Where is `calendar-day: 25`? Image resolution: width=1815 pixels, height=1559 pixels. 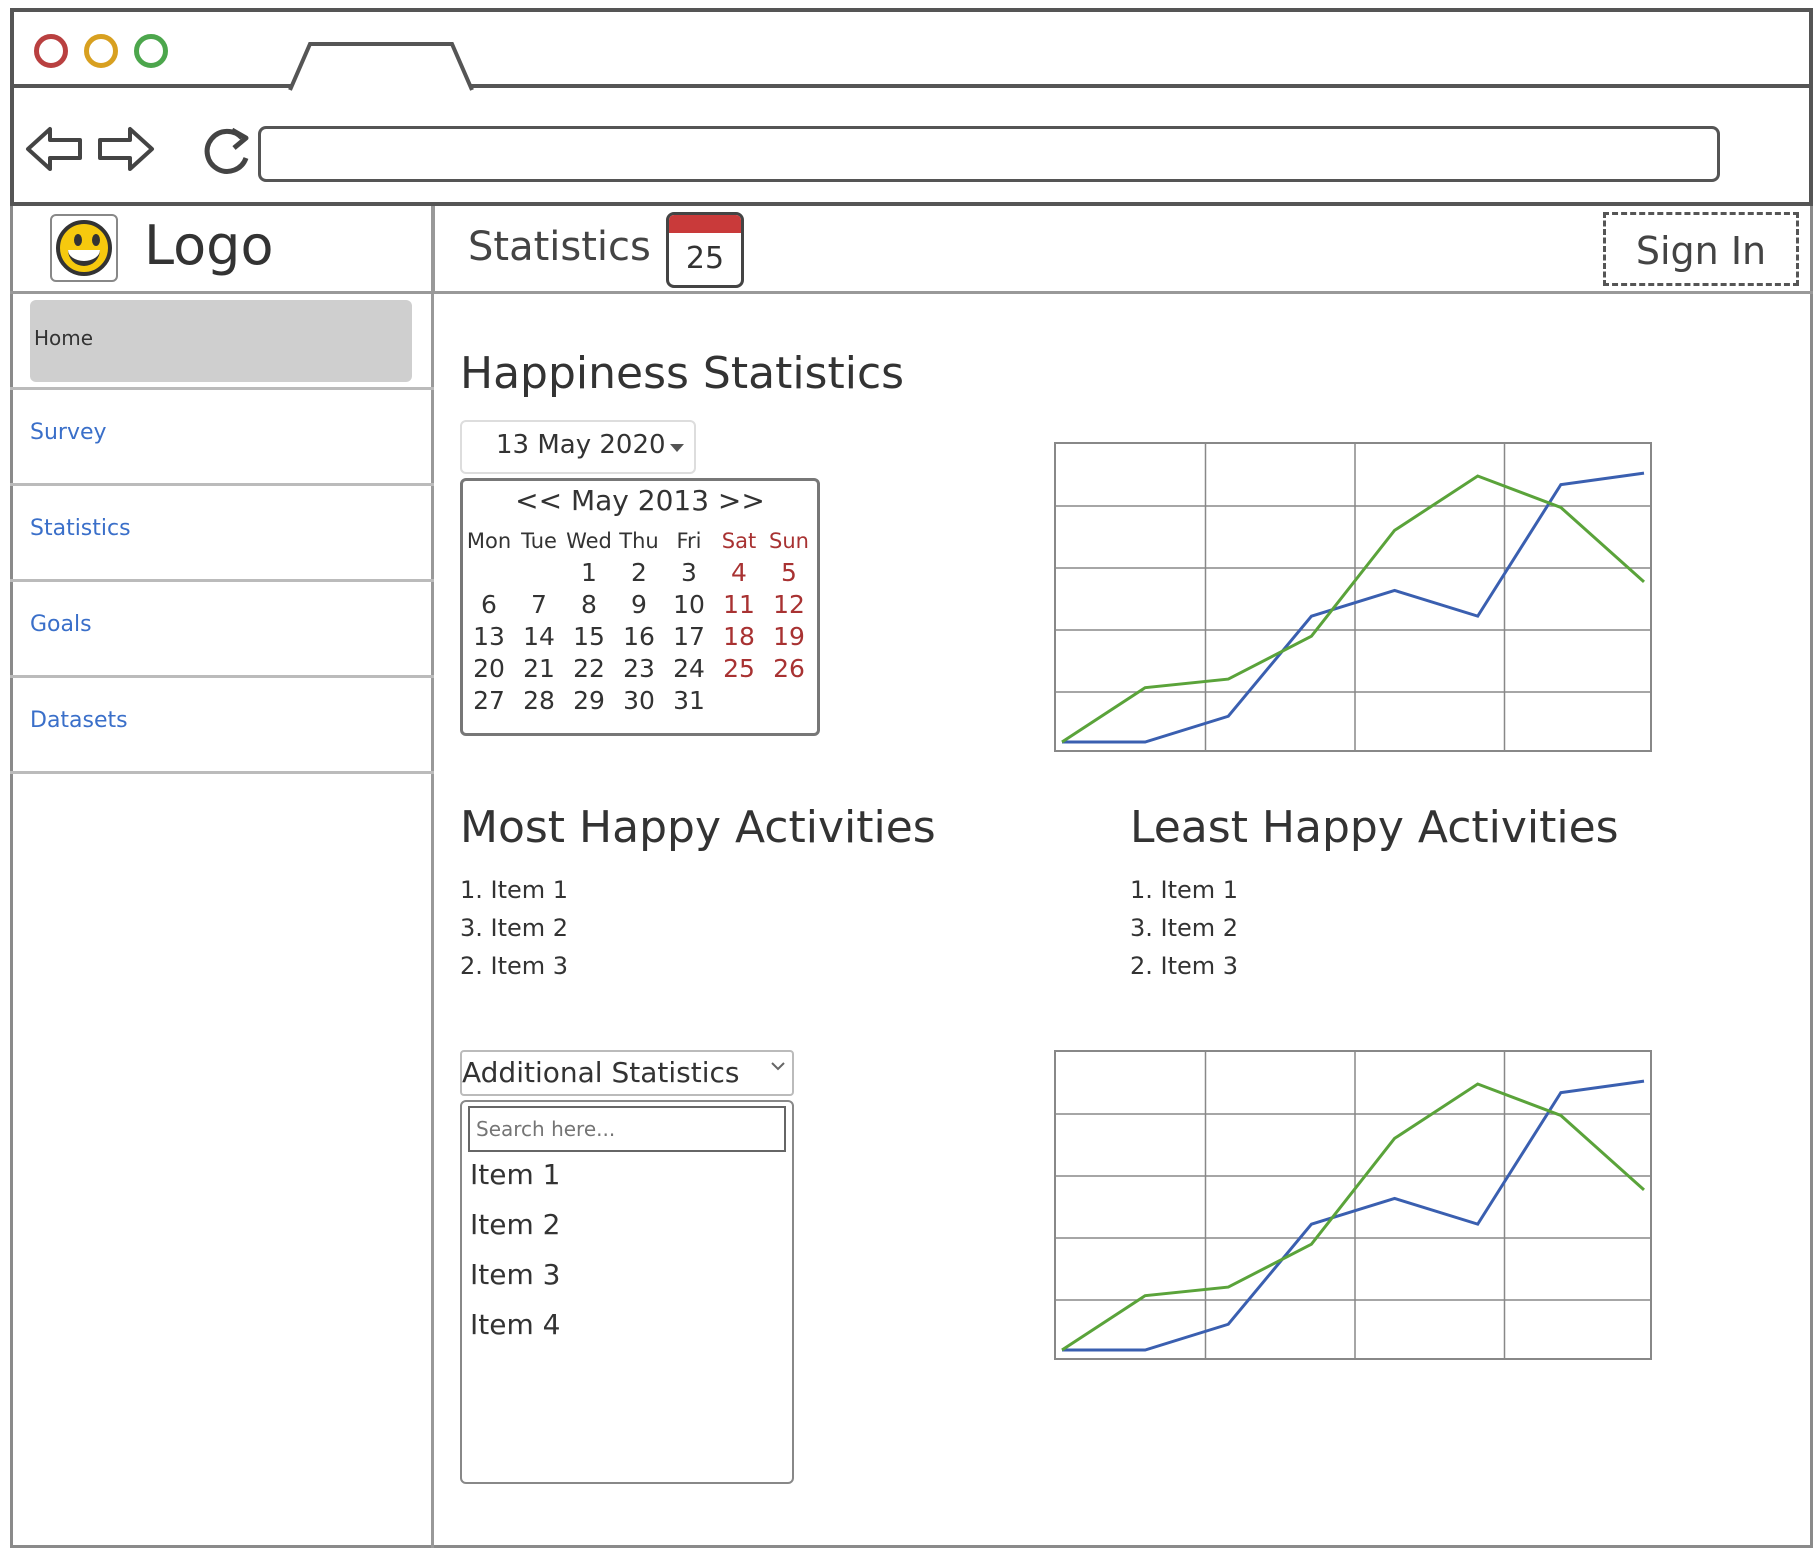
calendar-day: 25 is located at coordinates (739, 668).